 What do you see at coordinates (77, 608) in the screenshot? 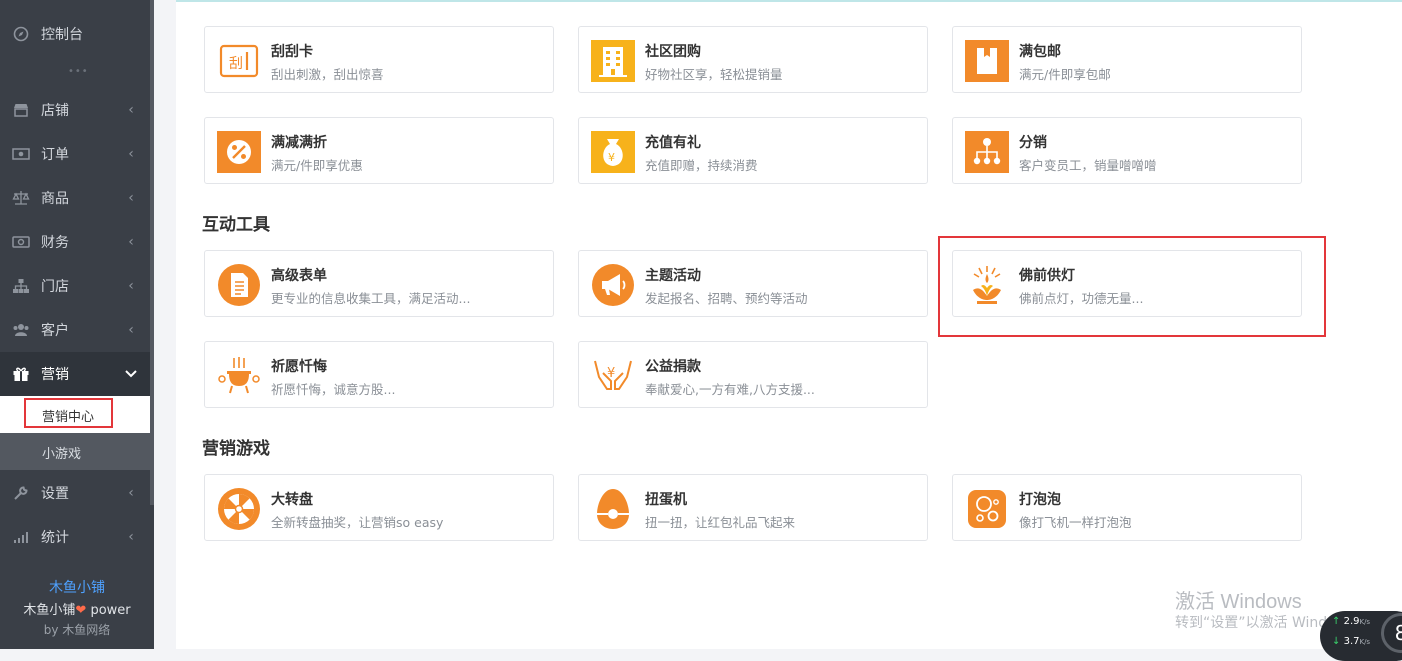
I see `footer-power: 木鱼小铺❤ power` at bounding box center [77, 608].